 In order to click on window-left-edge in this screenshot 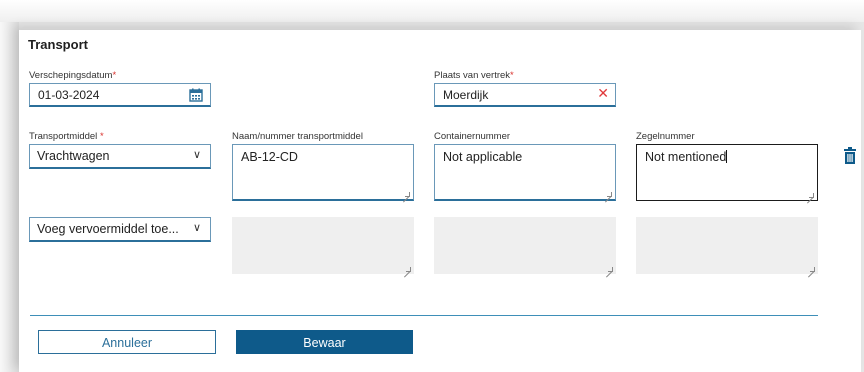, I will do `click(9, 197)`.